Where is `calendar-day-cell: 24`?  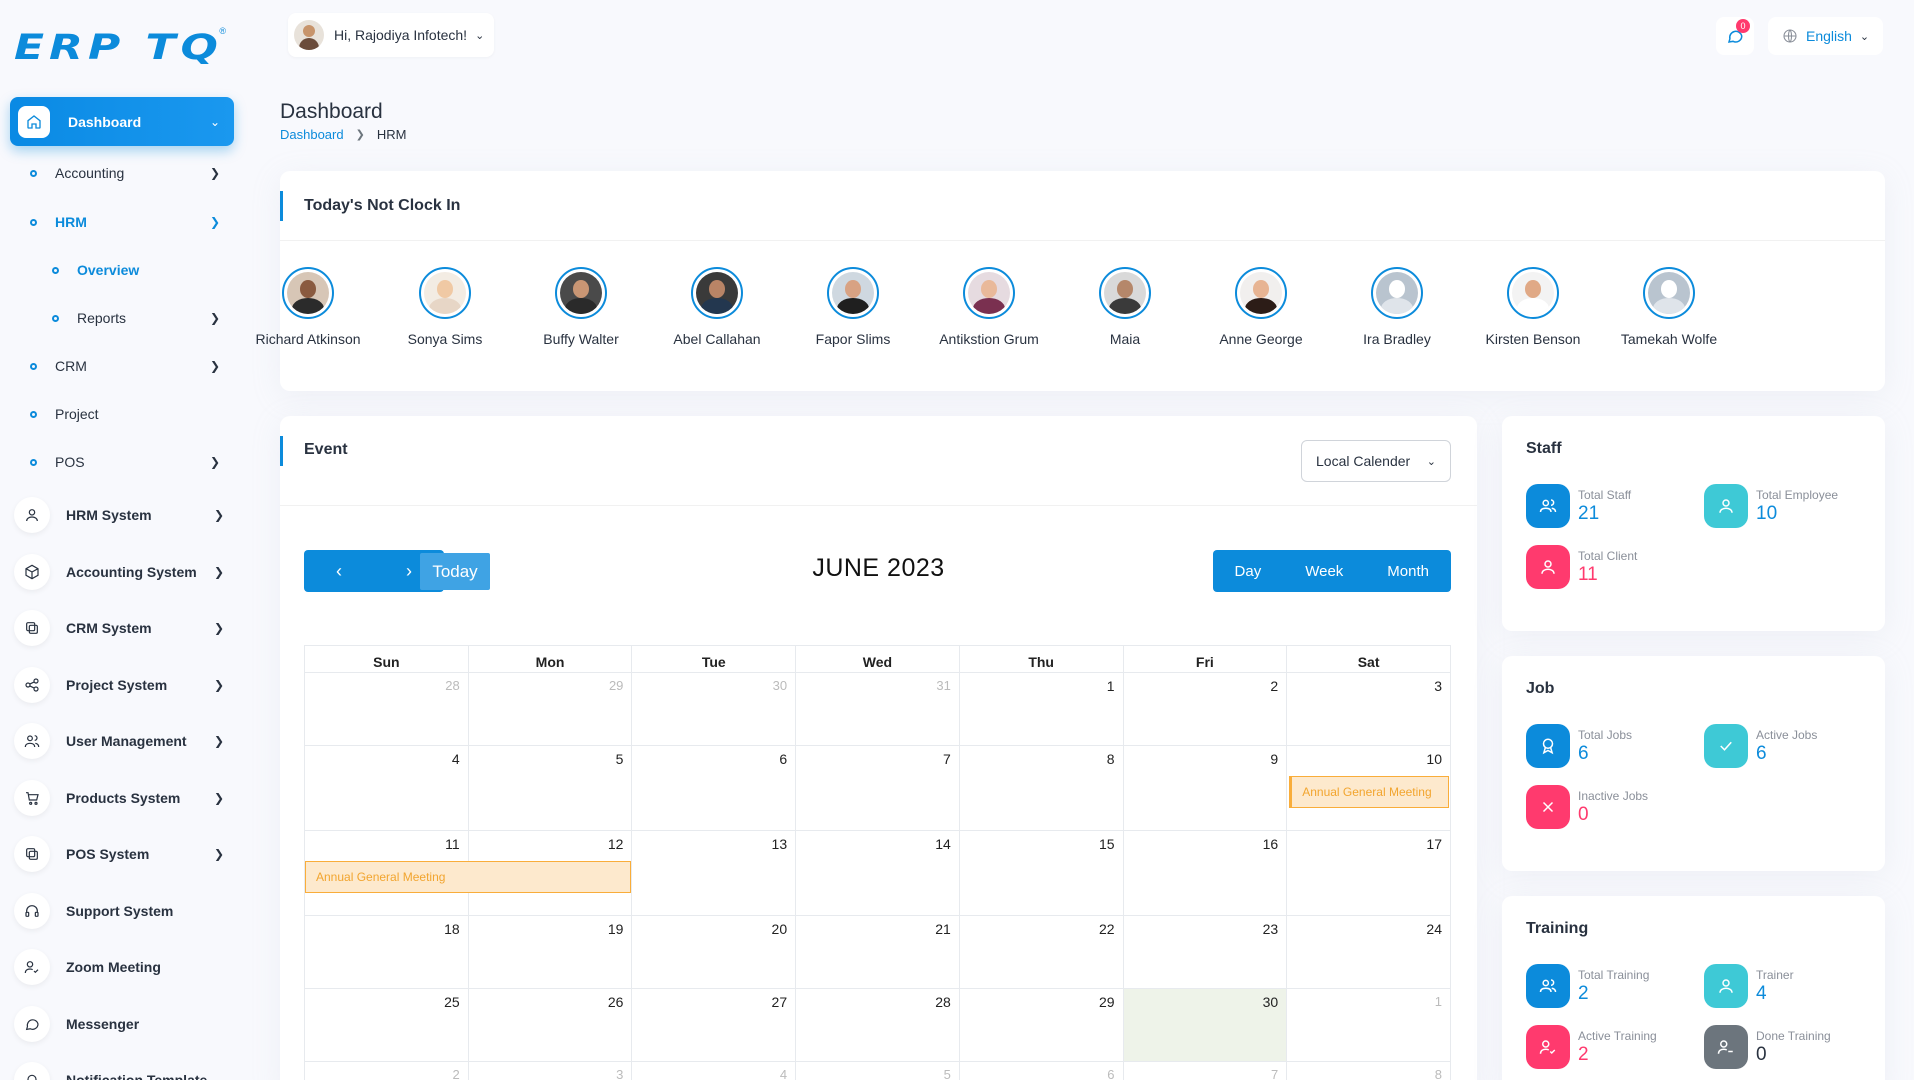
calendar-day-cell: 24 is located at coordinates (1368, 952).